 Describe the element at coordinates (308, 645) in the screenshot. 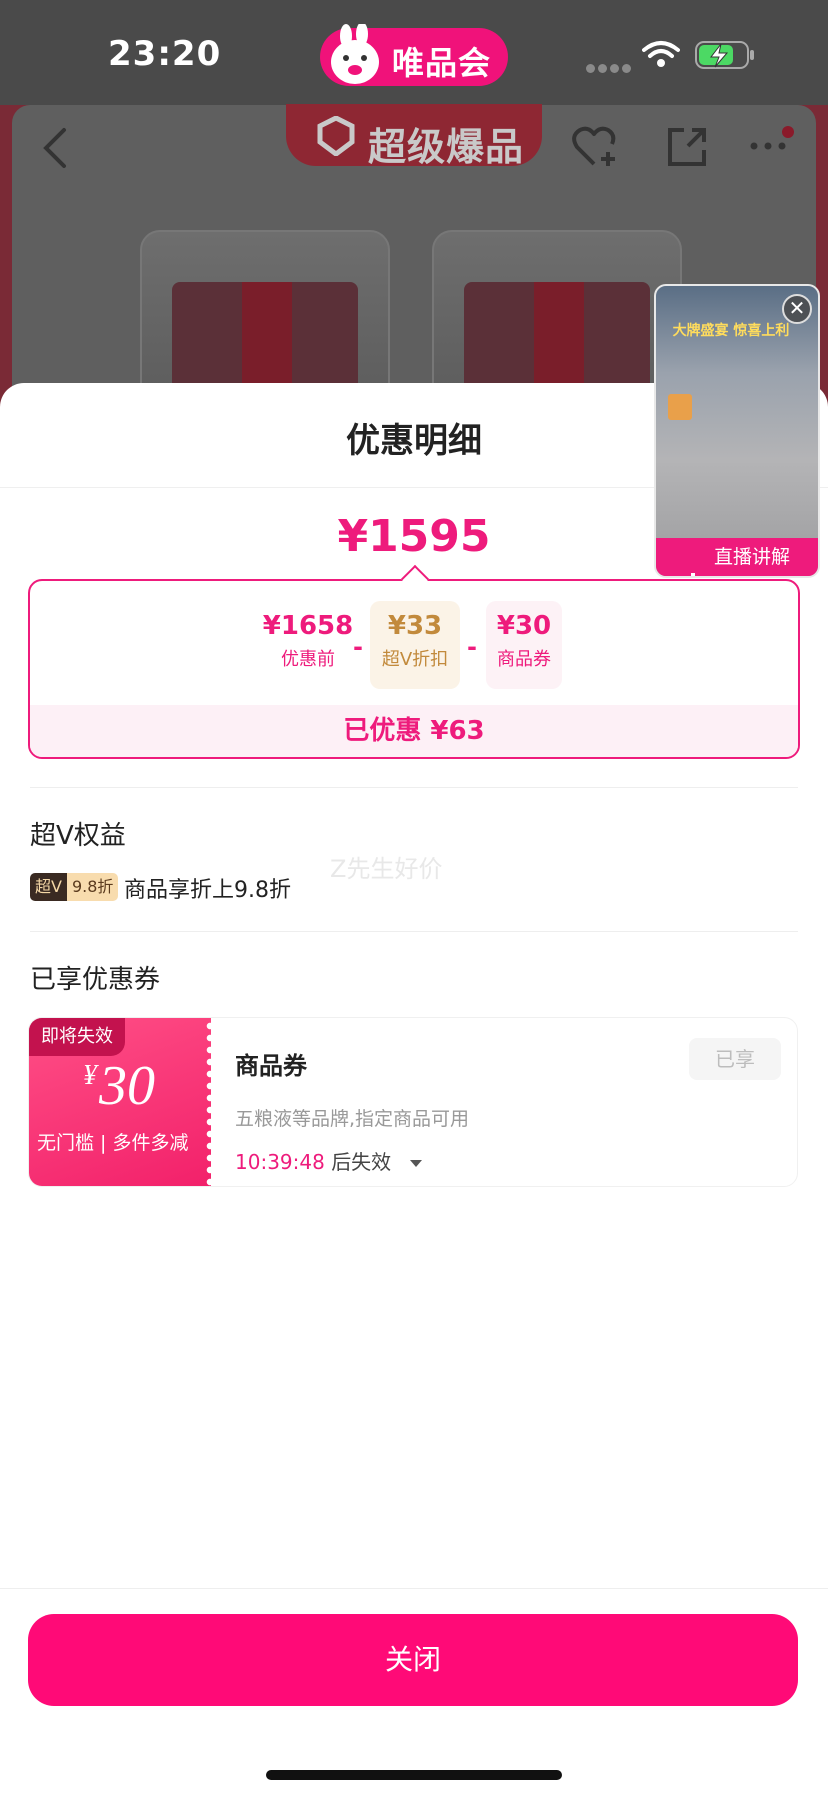

I see `original-price-item: ¥1658 优惠前` at that location.